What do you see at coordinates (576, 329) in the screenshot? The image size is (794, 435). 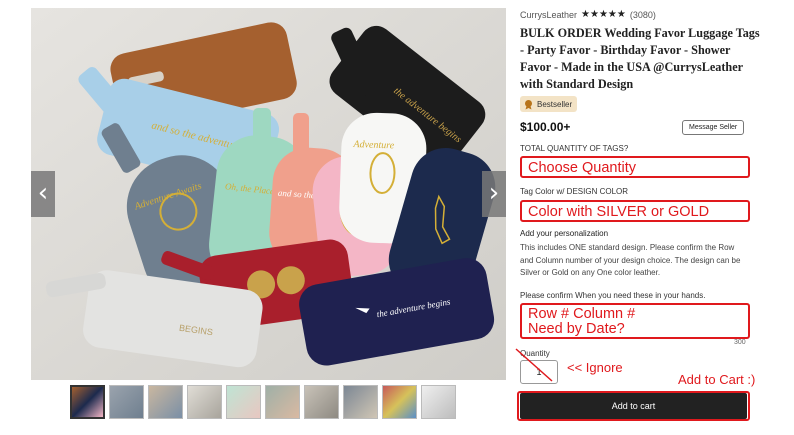 I see `personalization-line: Need by Date?` at bounding box center [576, 329].